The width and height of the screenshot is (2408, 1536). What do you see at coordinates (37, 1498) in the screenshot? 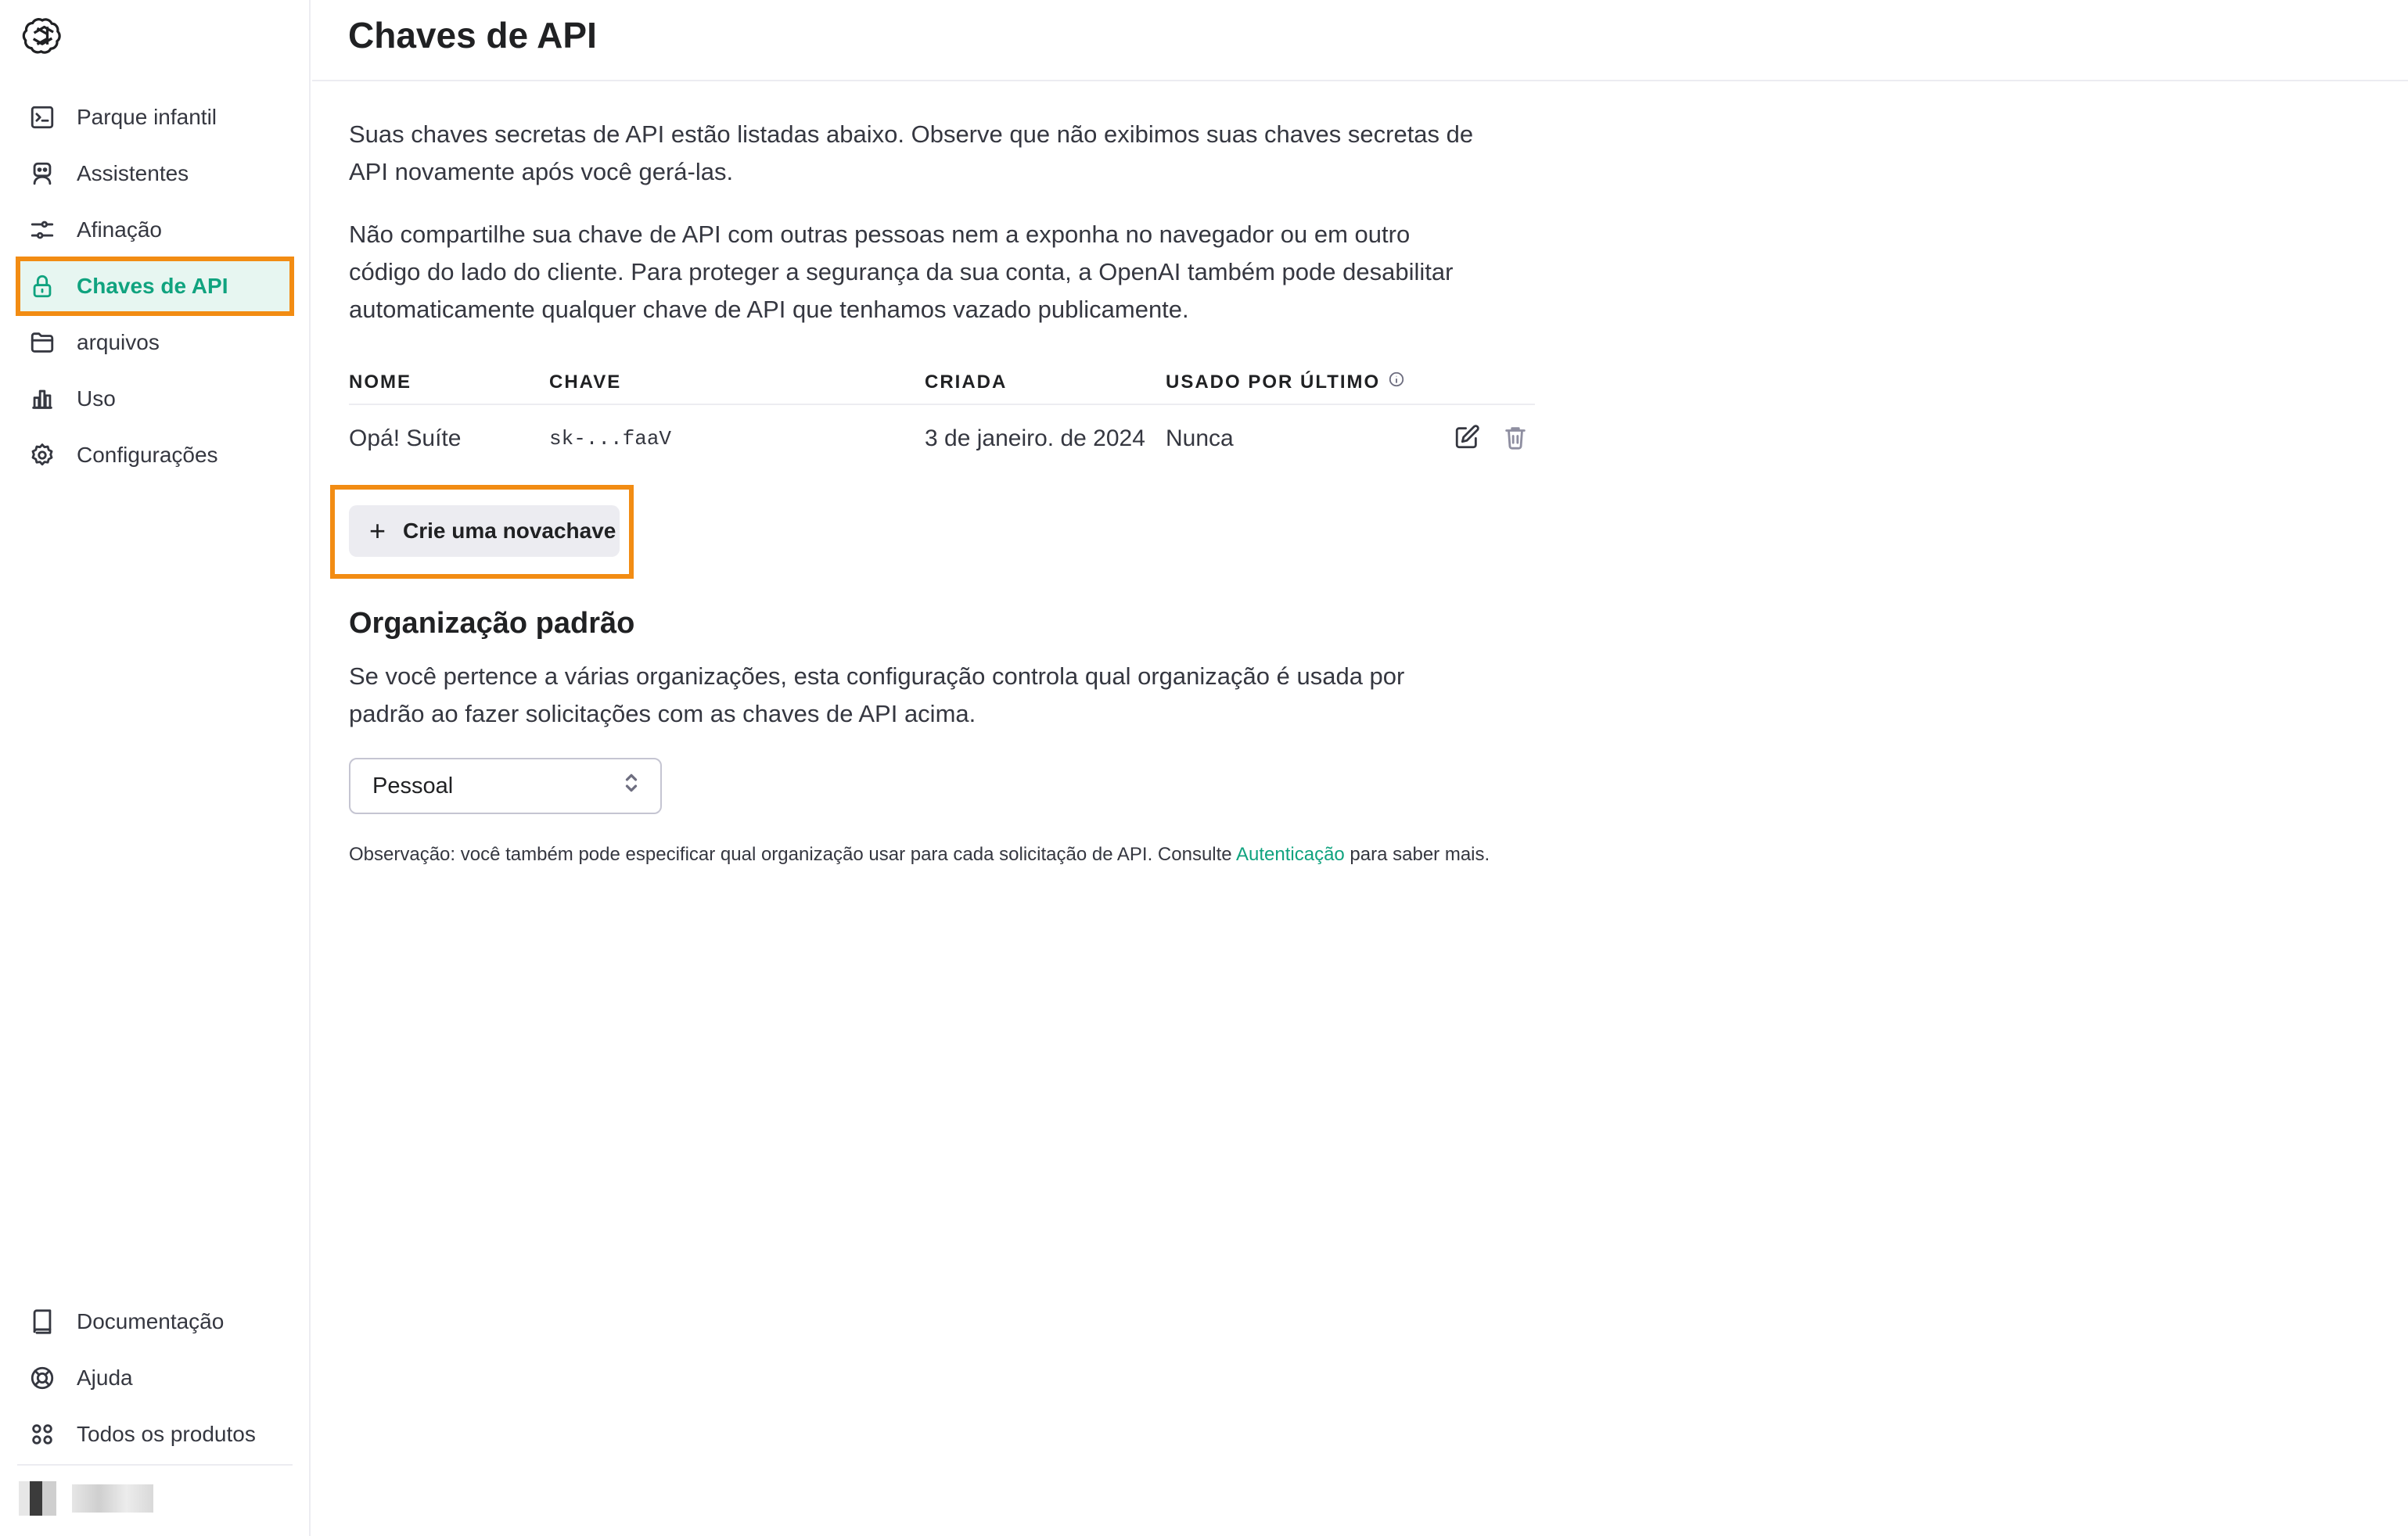
I see `avatar` at bounding box center [37, 1498].